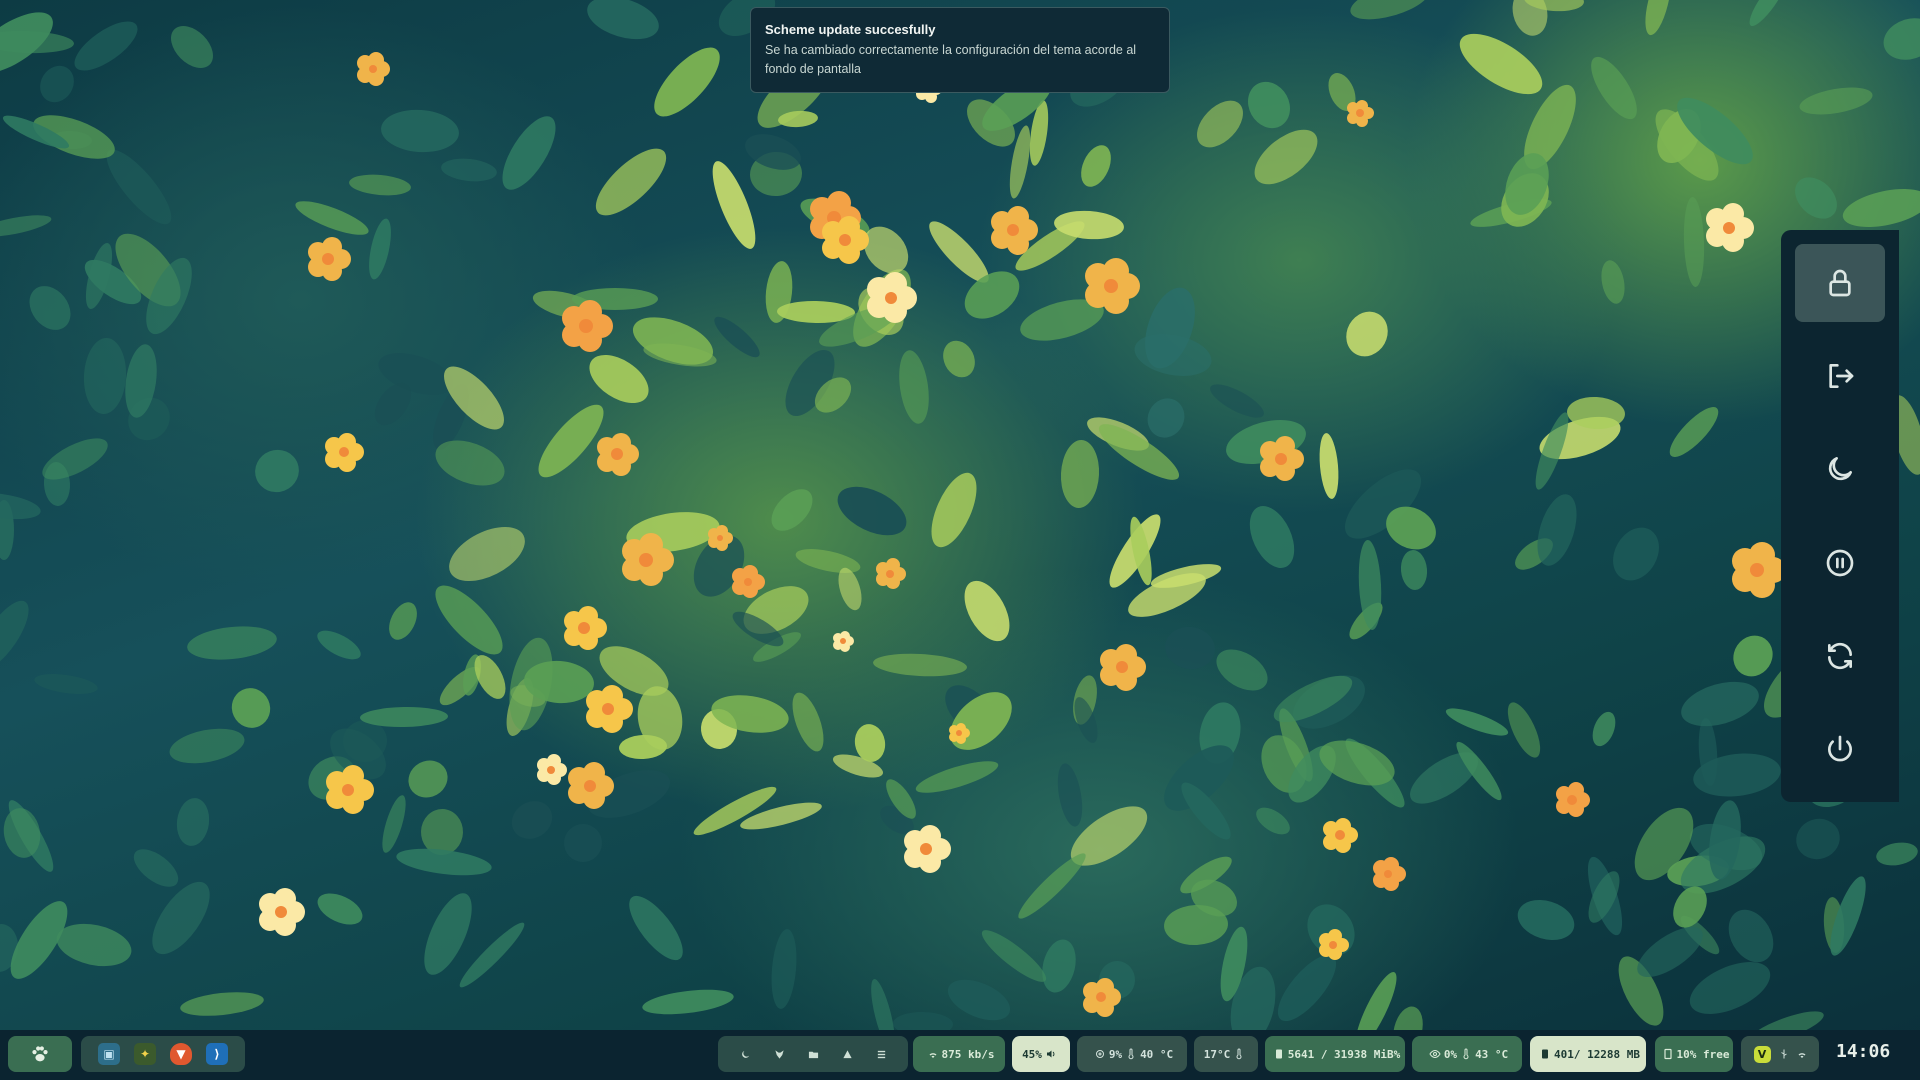 The image size is (1920, 1080). Describe the element at coordinates (1545, 1054) in the screenshot. I see `vram-icon` at that location.